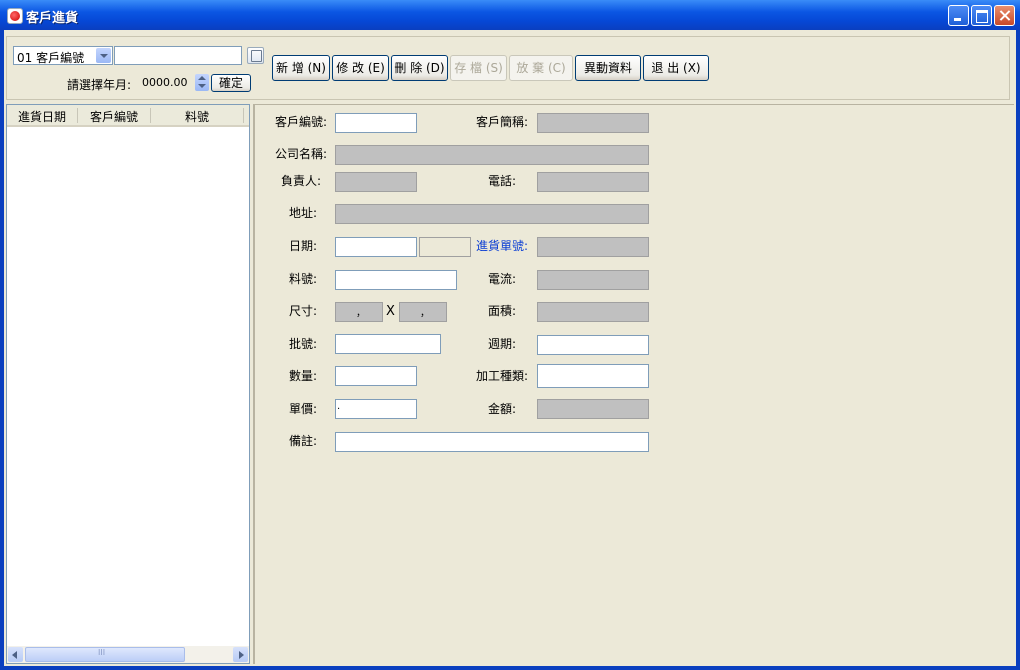 This screenshot has width=1020, height=670. Describe the element at coordinates (593, 280) in the screenshot. I see `current-field` at that location.